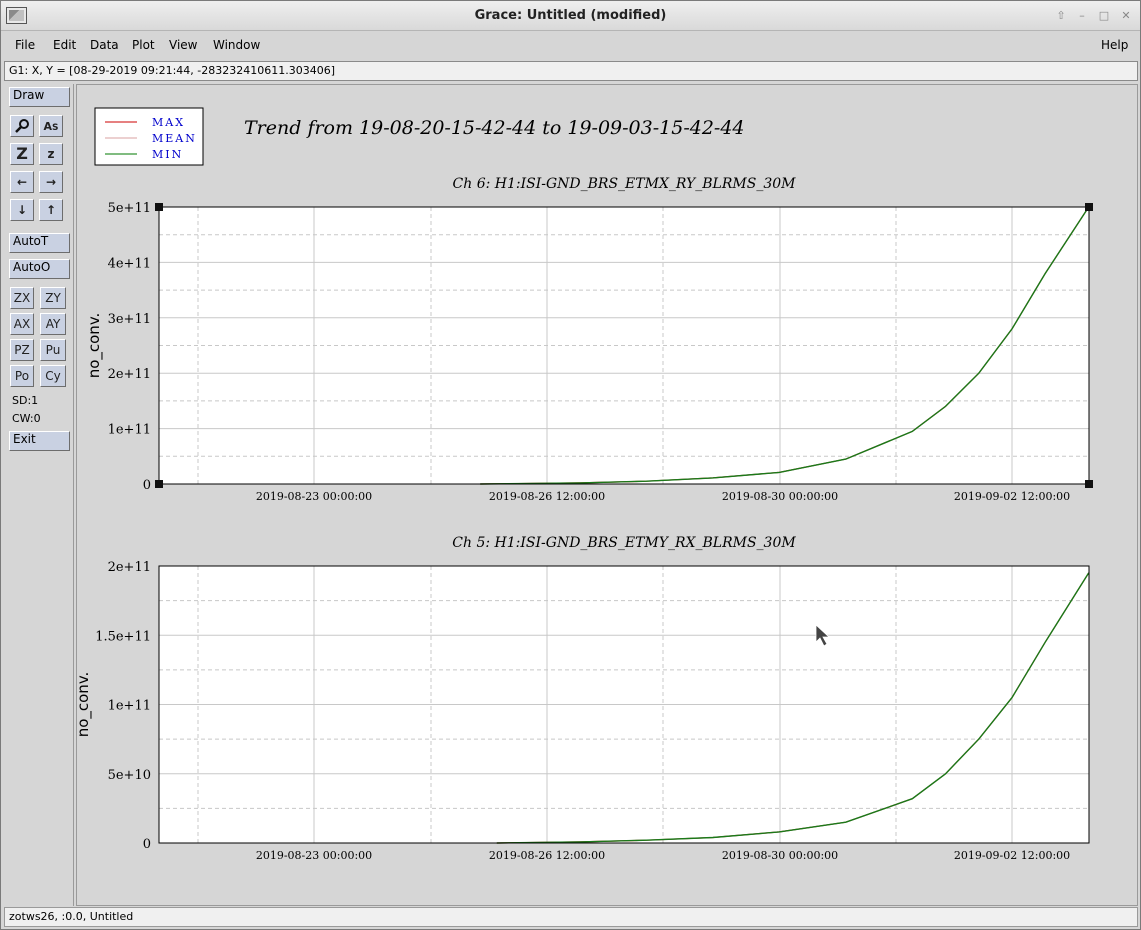 This screenshot has height=930, width=1141. What do you see at coordinates (571, 917) in the screenshot?
I see `status-bar: zotws26, :0.0, Untitled` at bounding box center [571, 917].